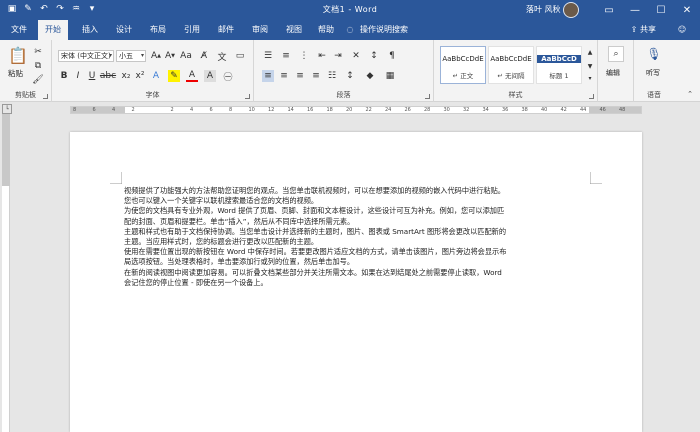 The image size is (700, 432). What do you see at coordinates (228, 76) in the screenshot?
I see `enclose-characters-icon: ㊀` at bounding box center [228, 76].